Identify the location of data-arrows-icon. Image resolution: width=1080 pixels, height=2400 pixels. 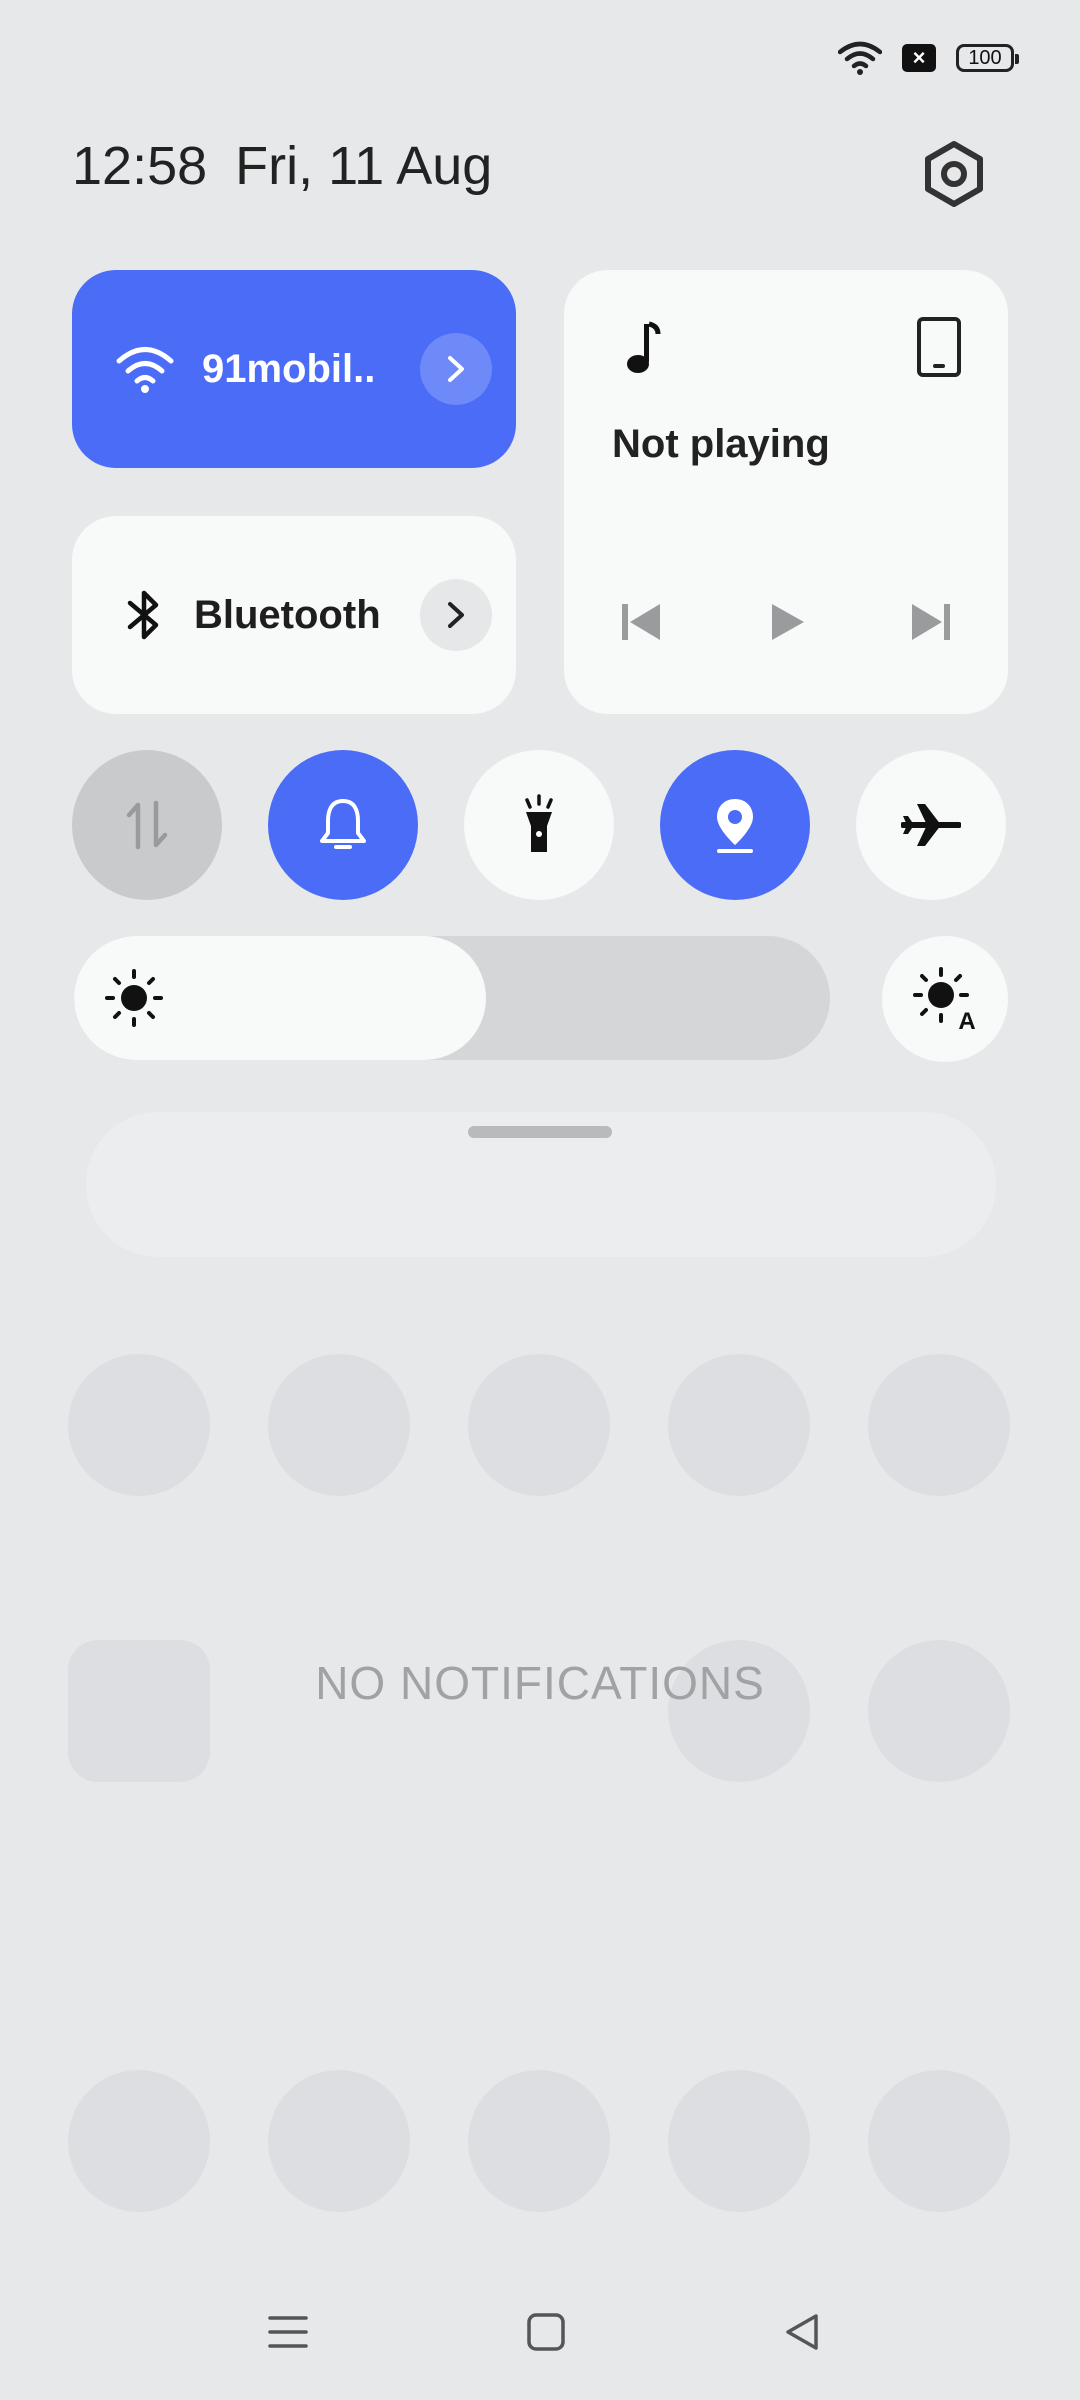
(147, 825).